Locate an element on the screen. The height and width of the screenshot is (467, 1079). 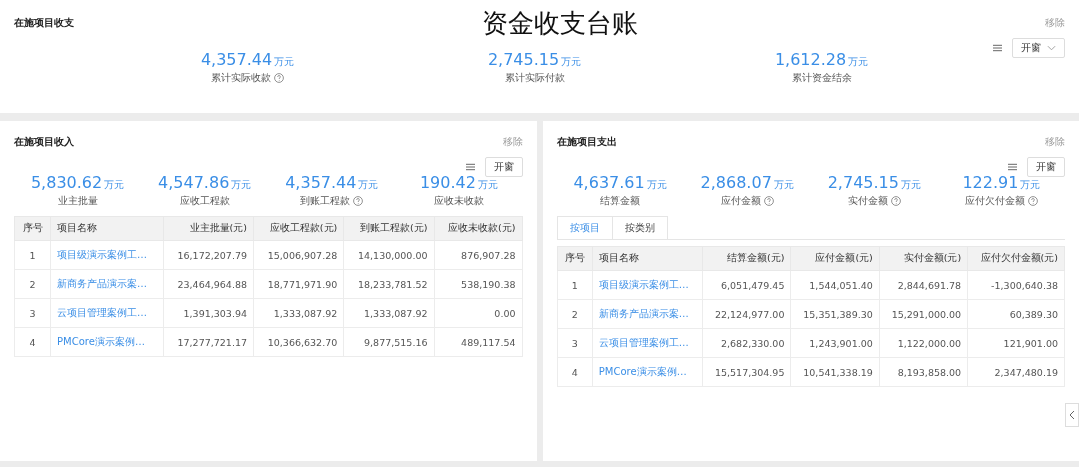
table-cell: 121,901.00 is located at coordinates (1030, 343).